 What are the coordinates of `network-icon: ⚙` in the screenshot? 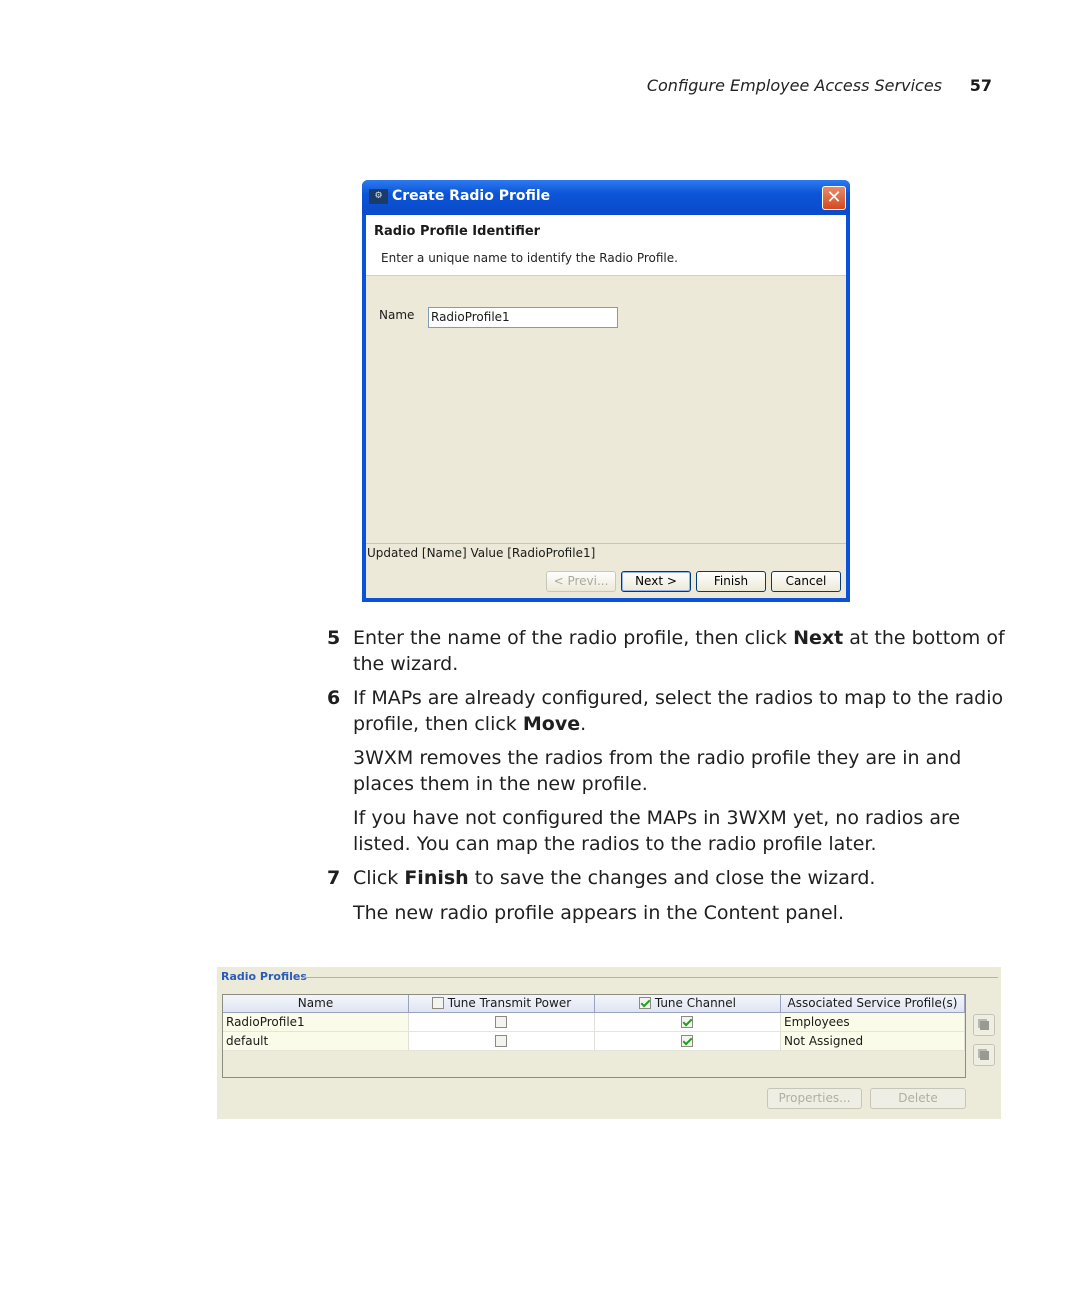 It's located at (378, 196).